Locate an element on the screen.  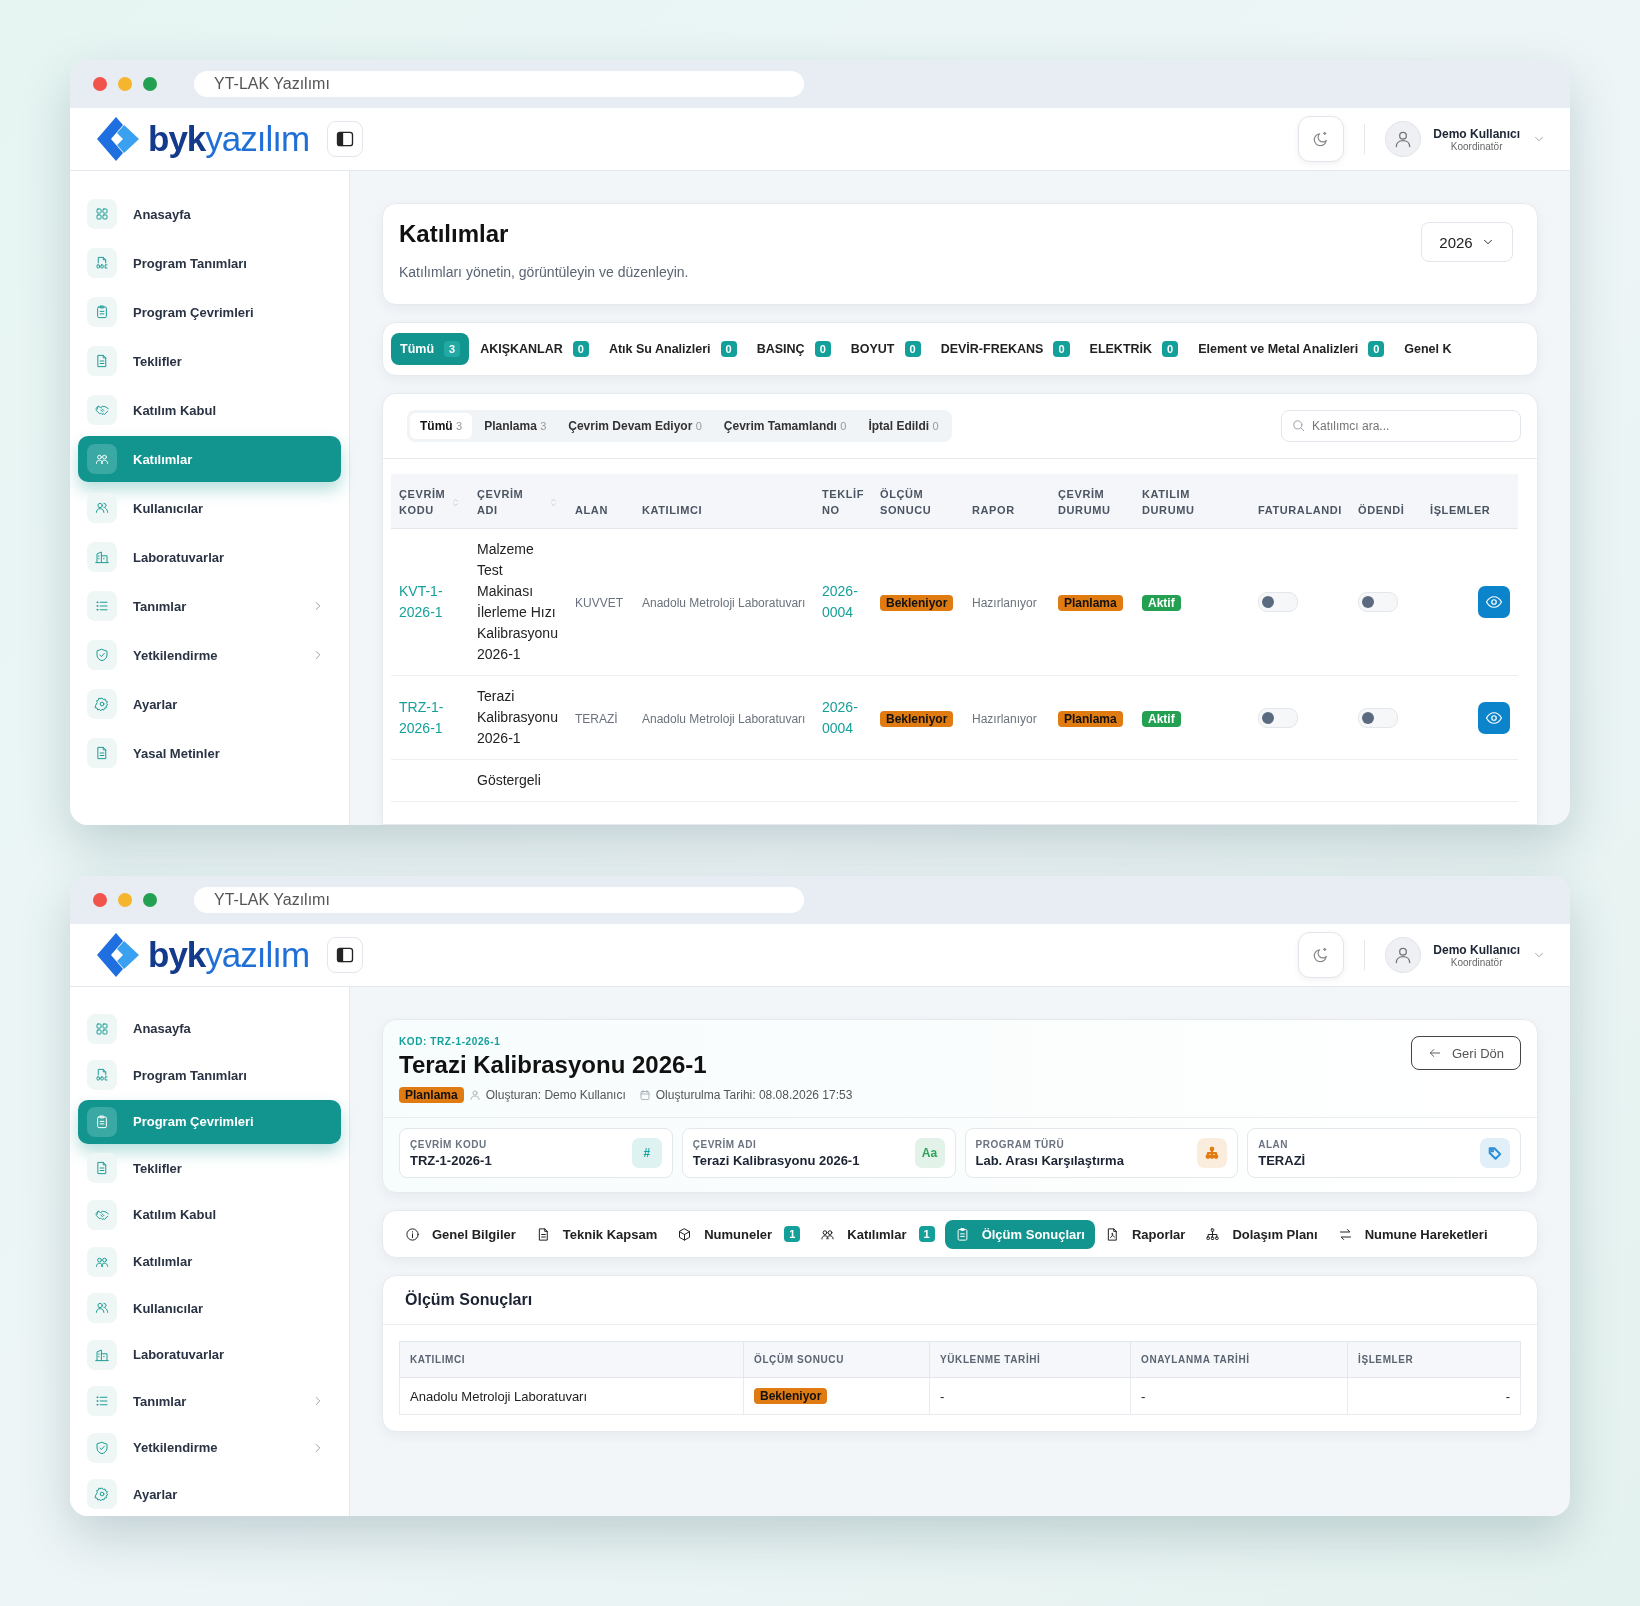
building-icon is located at coordinates (102, 1354).